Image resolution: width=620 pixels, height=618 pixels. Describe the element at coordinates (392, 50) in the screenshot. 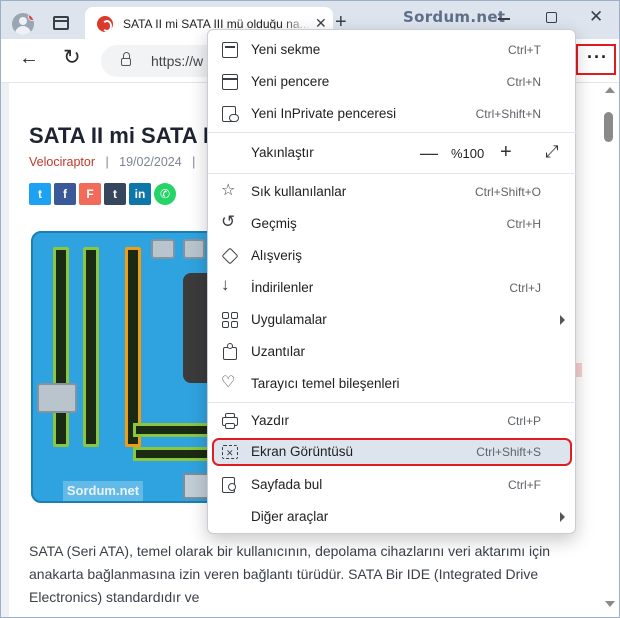

I see `menu-item-new-tab: Yeni sekme Ctrl+T` at that location.